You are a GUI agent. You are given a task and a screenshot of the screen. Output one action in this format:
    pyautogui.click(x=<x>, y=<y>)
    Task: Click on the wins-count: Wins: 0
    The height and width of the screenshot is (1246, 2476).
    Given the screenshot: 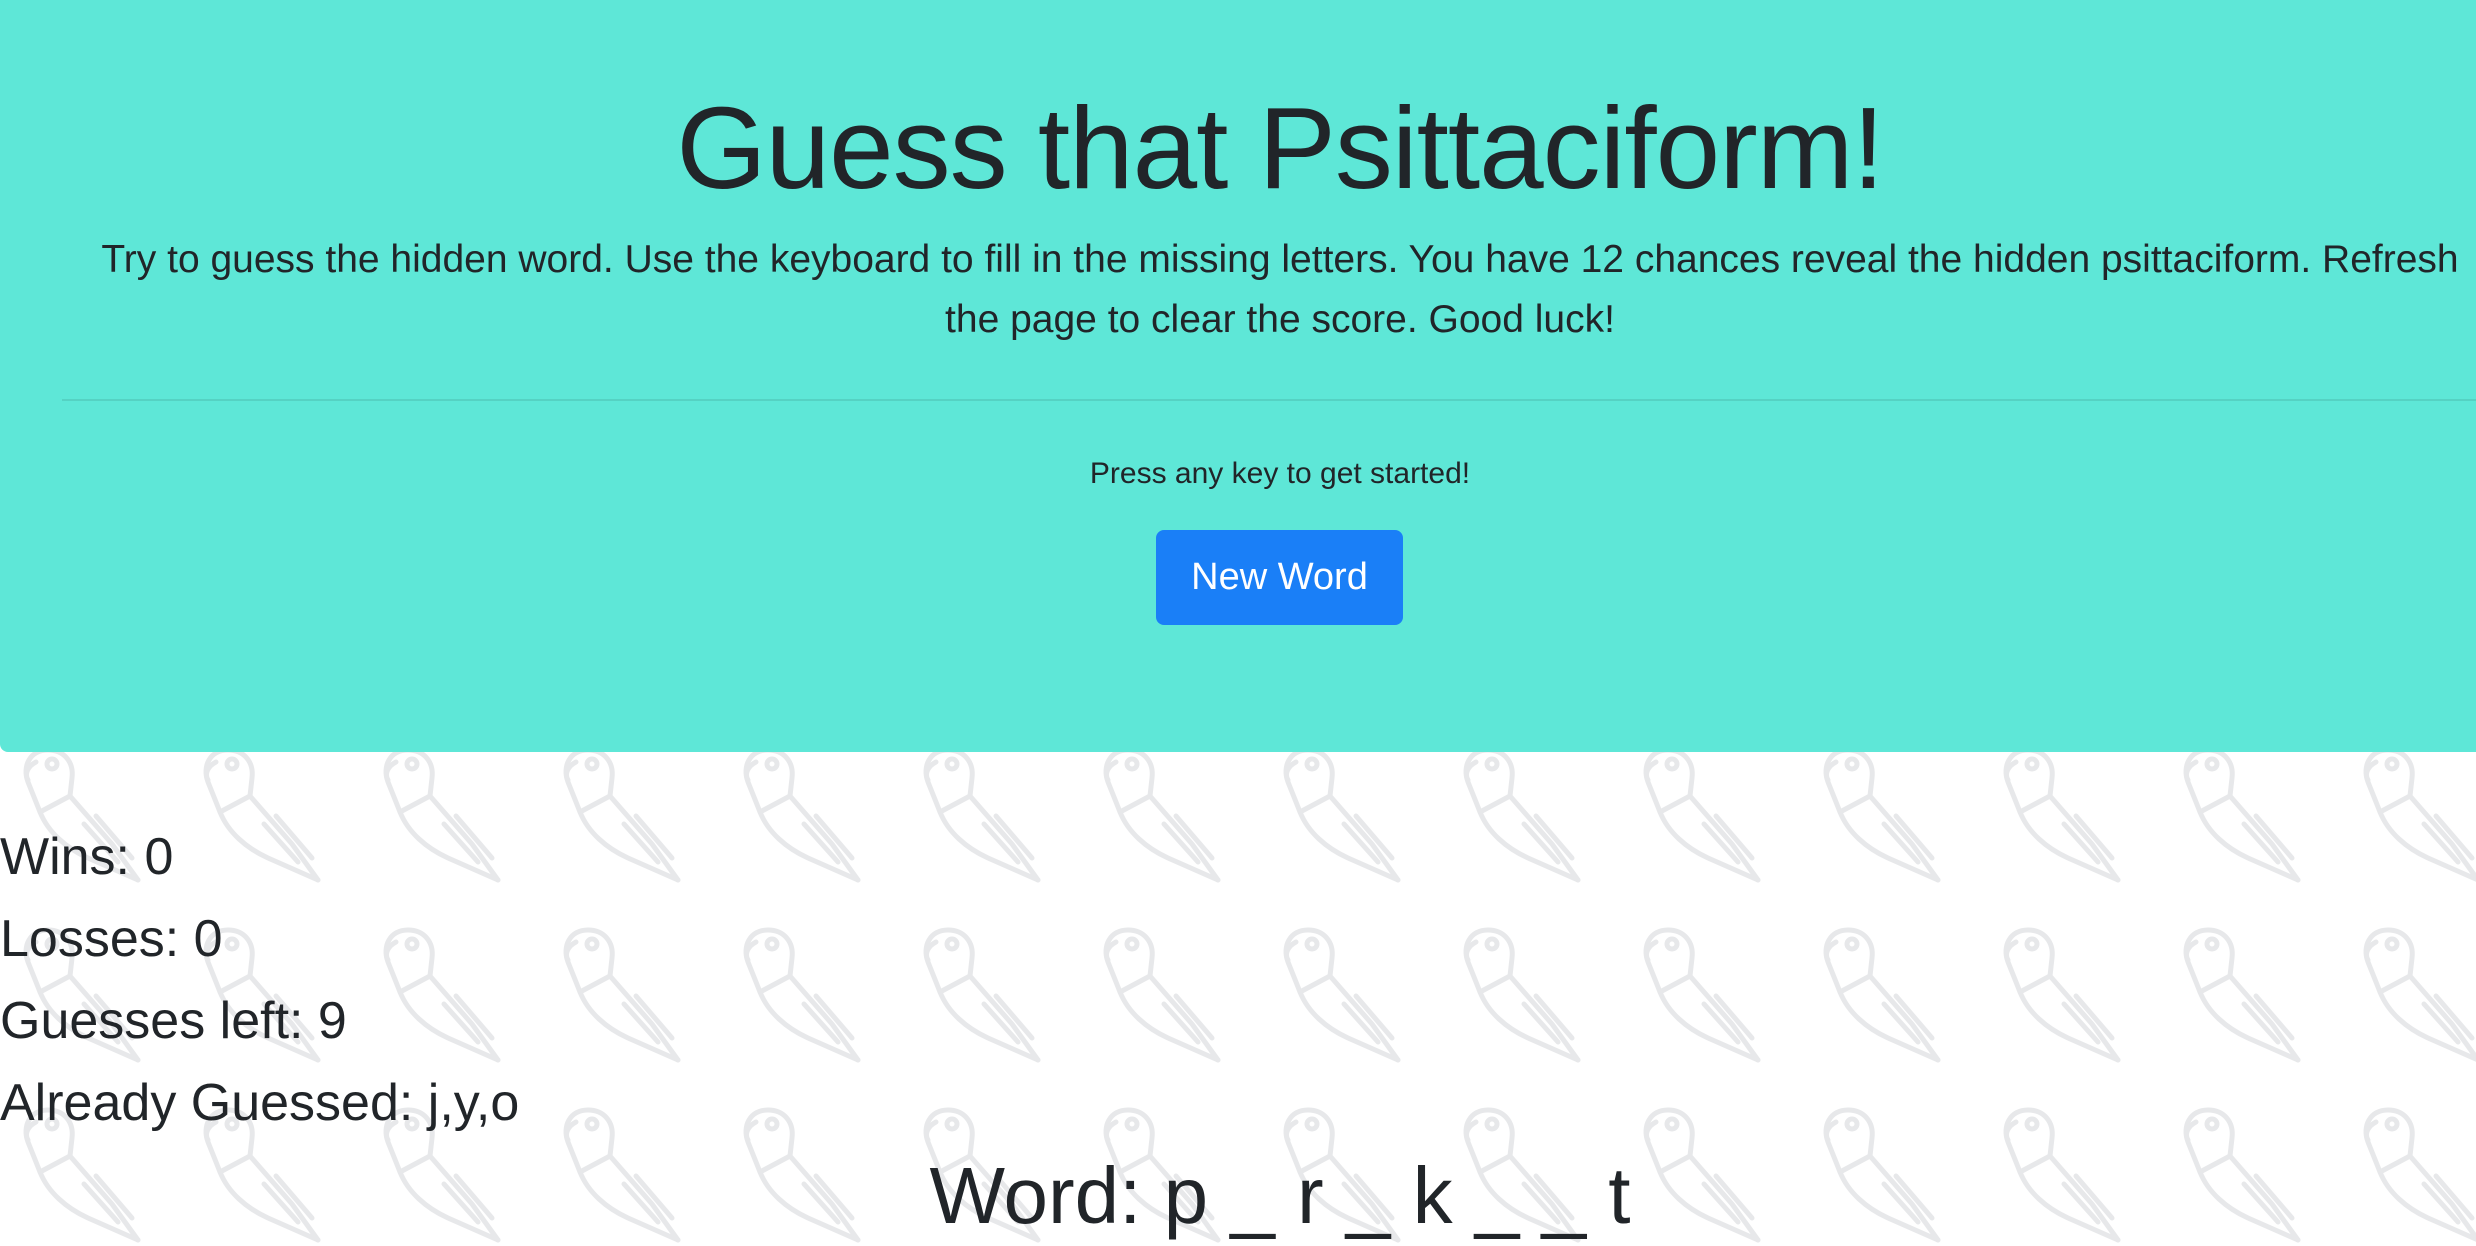 What is the action you would take?
    pyautogui.click(x=87, y=857)
    